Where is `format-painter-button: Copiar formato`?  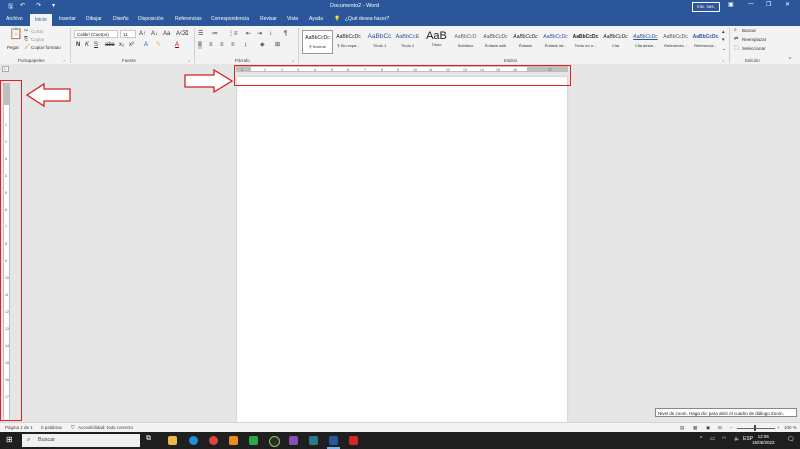 format-painter-button: Copiar formato is located at coordinates (46, 47).